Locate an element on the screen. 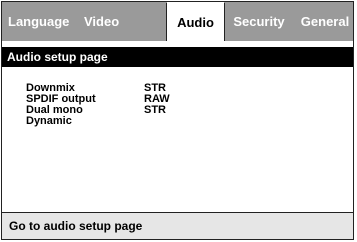 The height and width of the screenshot is (242, 357). page-title: Audio setup page is located at coordinates (177, 57).